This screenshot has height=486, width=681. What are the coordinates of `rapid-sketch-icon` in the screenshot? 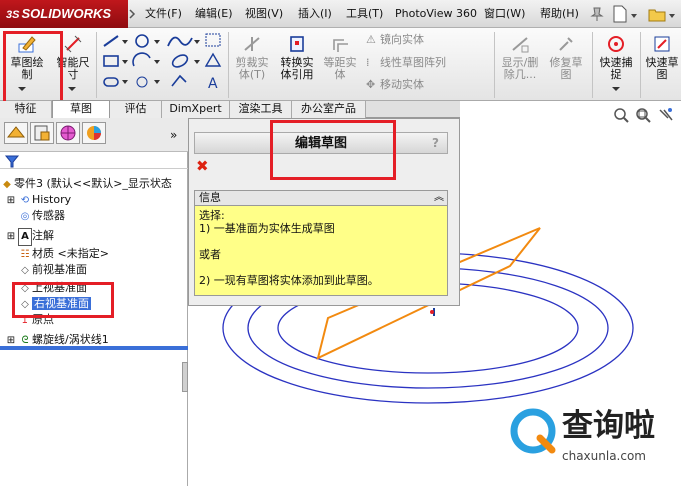 It's located at (662, 44).